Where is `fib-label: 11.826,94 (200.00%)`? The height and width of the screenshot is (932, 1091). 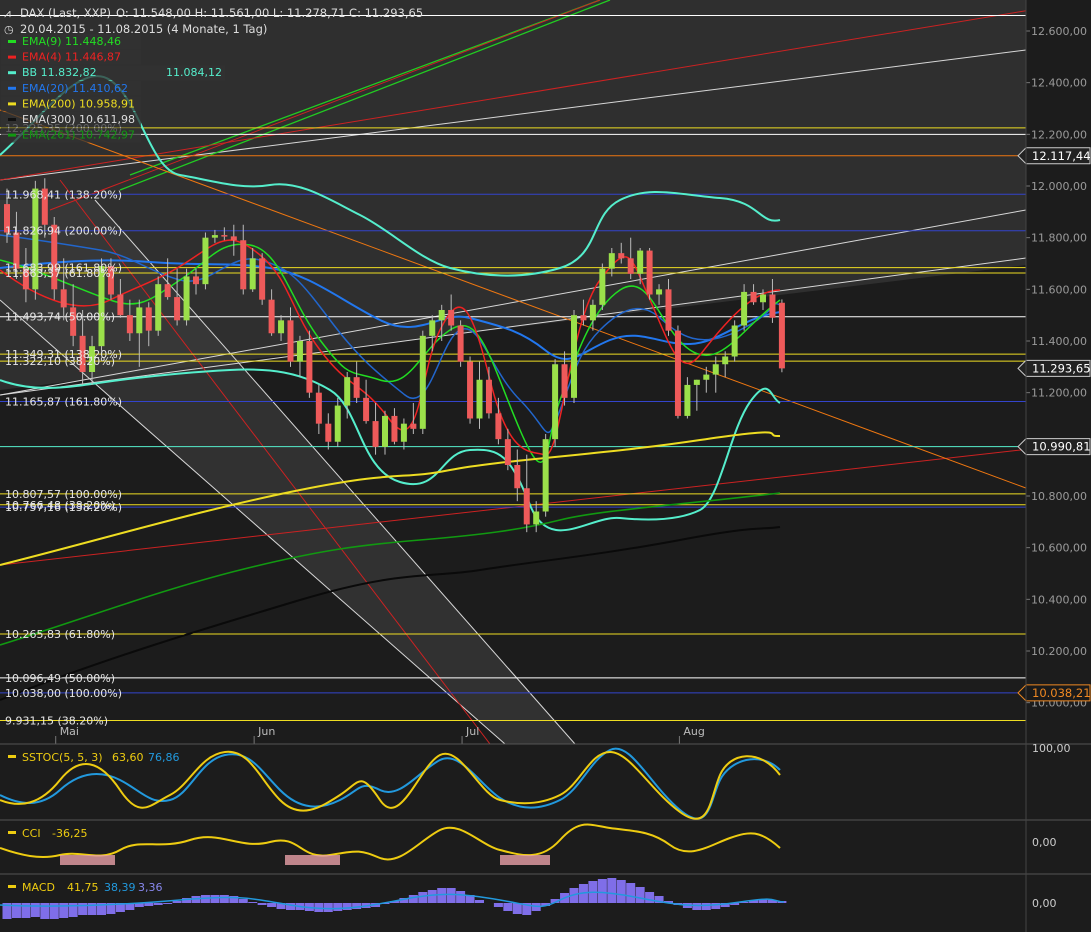 fib-label: 11.826,94 (200.00%) is located at coordinates (63, 231).